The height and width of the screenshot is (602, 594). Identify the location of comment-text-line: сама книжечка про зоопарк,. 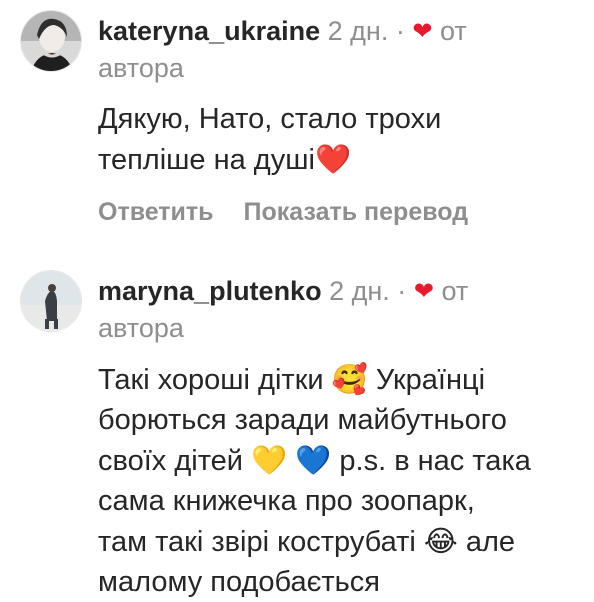
(286, 501).